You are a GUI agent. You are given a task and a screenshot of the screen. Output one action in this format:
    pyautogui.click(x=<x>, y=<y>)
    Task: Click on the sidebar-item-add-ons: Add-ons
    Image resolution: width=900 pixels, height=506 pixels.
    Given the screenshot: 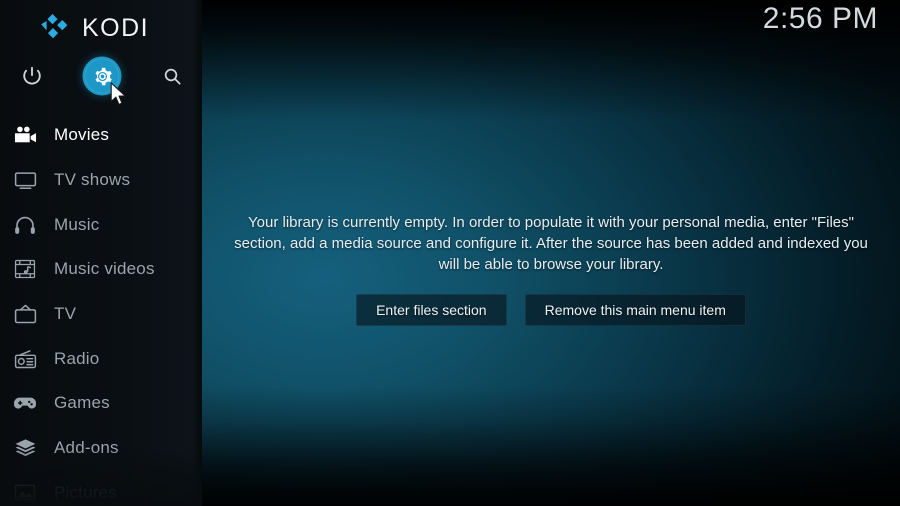 What is the action you would take?
    pyautogui.click(x=101, y=448)
    